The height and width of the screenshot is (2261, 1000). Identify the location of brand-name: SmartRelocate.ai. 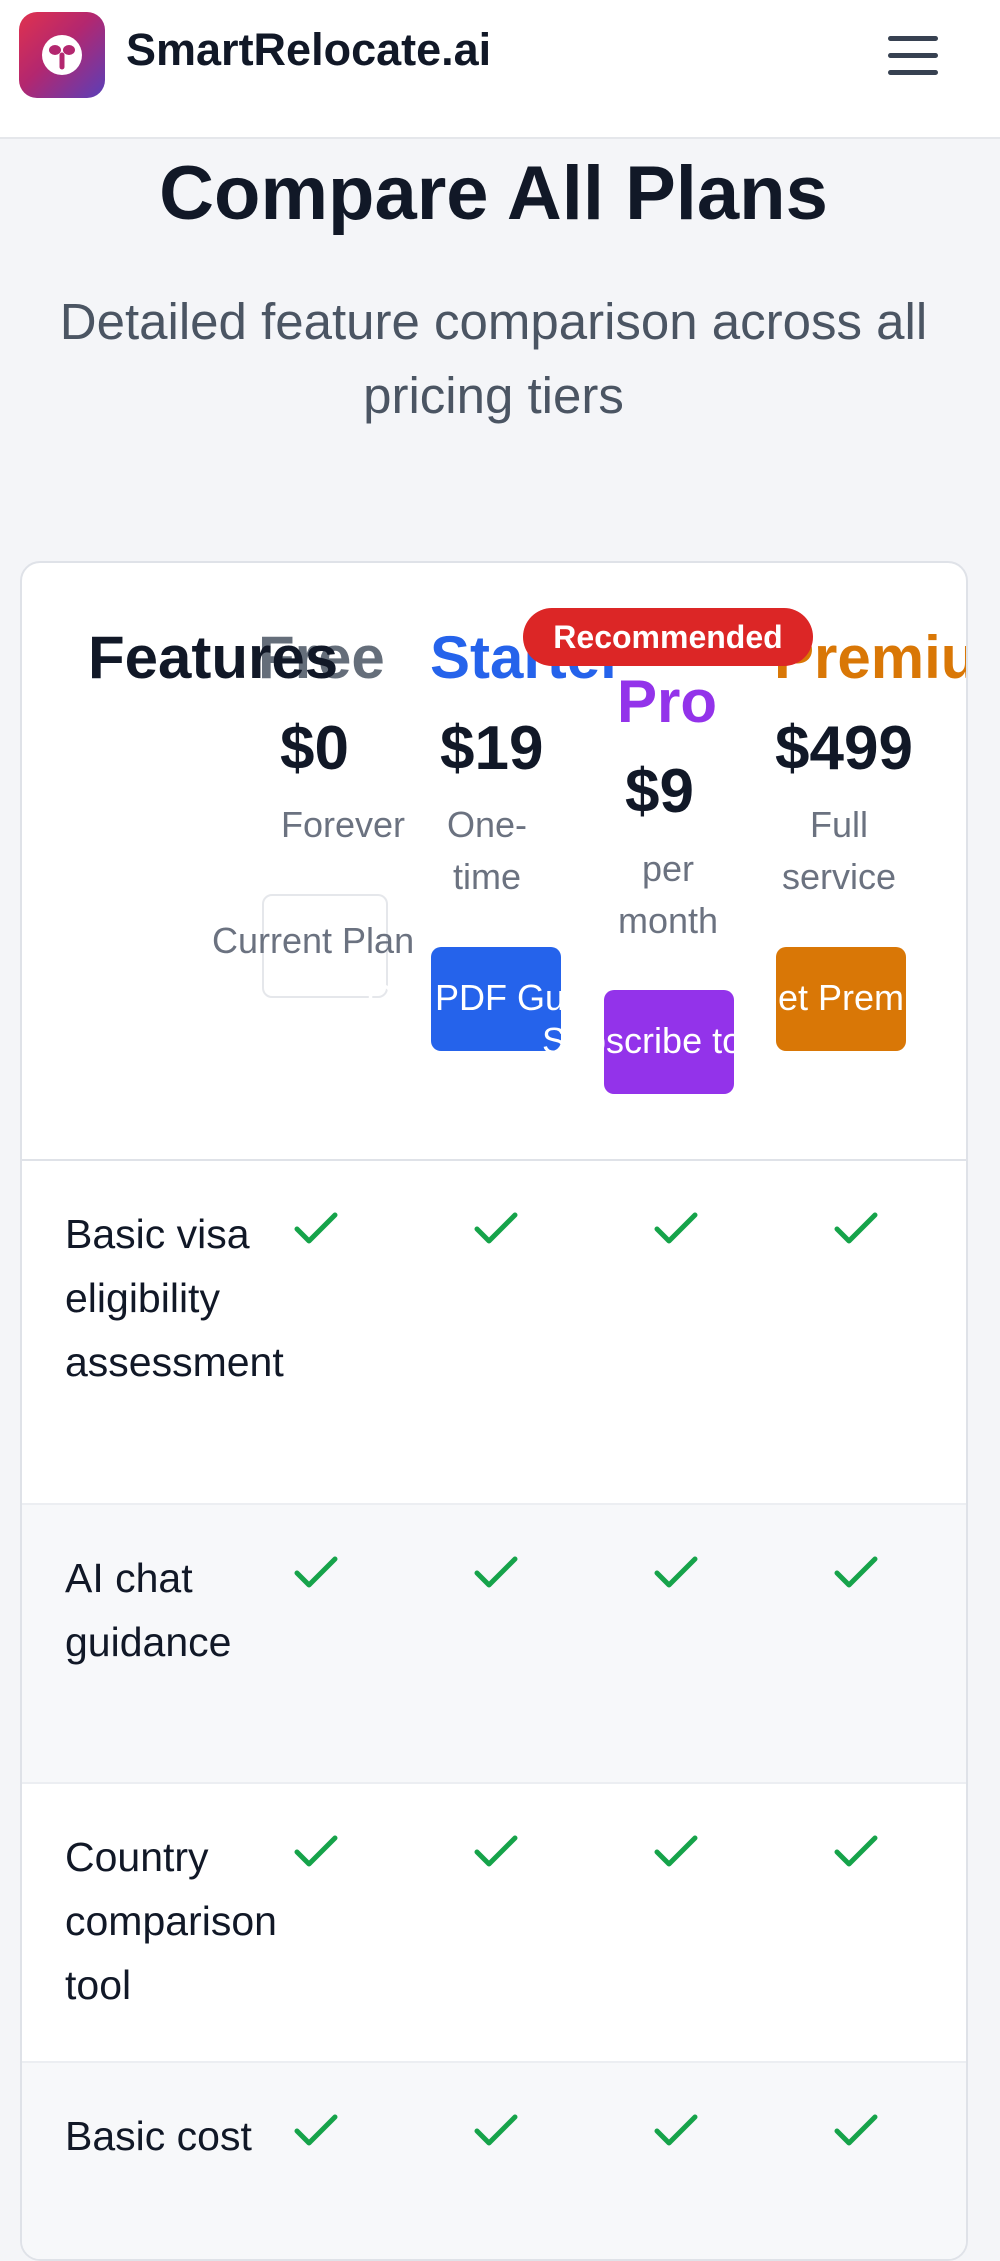
(308, 50).